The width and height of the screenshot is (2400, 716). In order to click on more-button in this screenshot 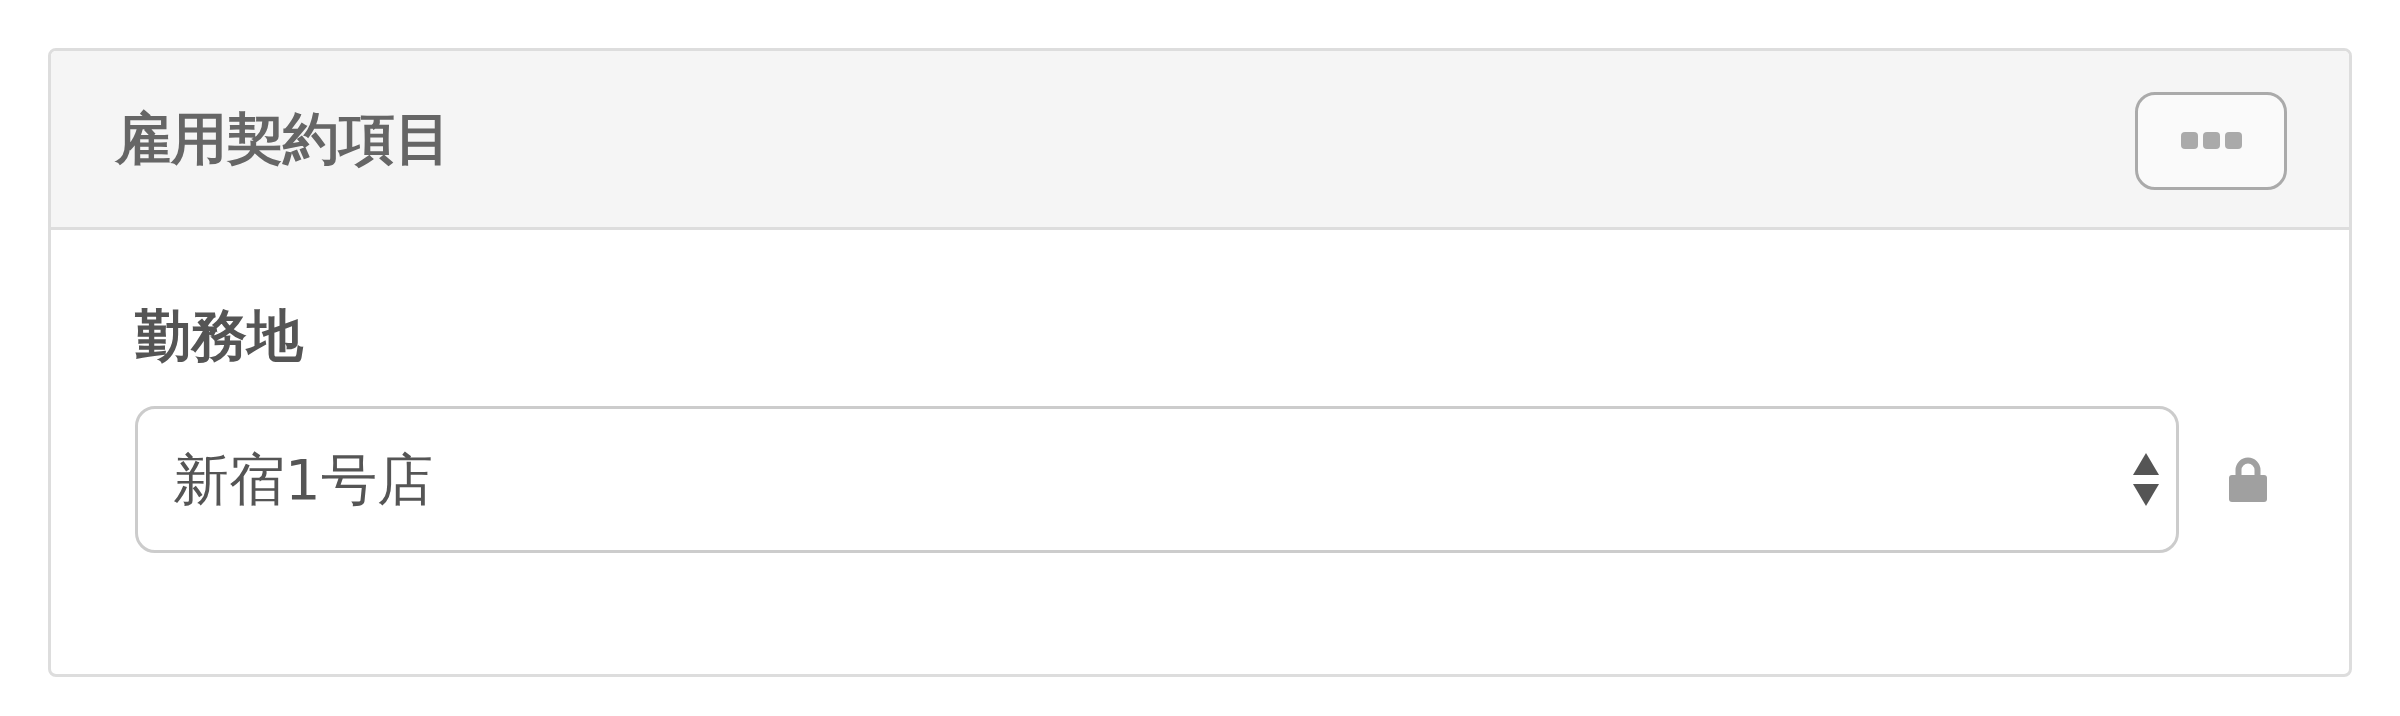, I will do `click(2211, 140)`.